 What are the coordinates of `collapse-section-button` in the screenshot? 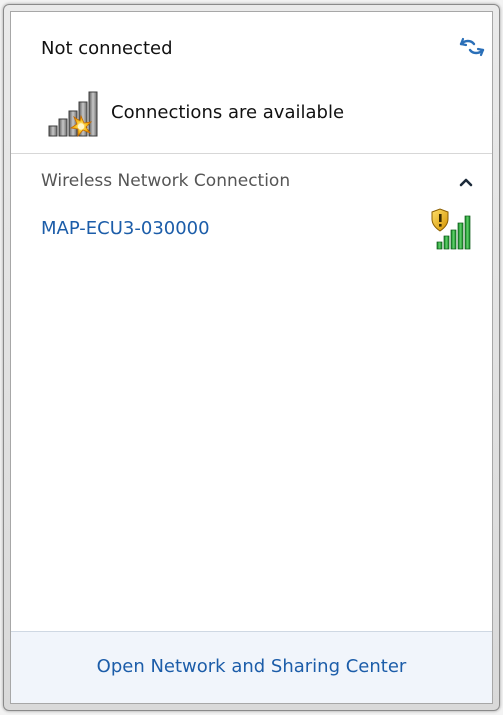 It's located at (466, 183).